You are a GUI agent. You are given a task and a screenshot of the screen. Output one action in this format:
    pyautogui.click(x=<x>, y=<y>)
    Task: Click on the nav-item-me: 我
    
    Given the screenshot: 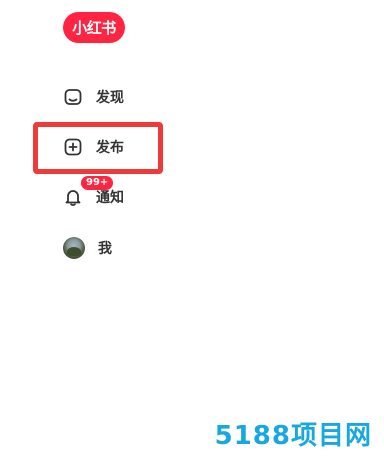 What is the action you would take?
    pyautogui.click(x=87, y=248)
    